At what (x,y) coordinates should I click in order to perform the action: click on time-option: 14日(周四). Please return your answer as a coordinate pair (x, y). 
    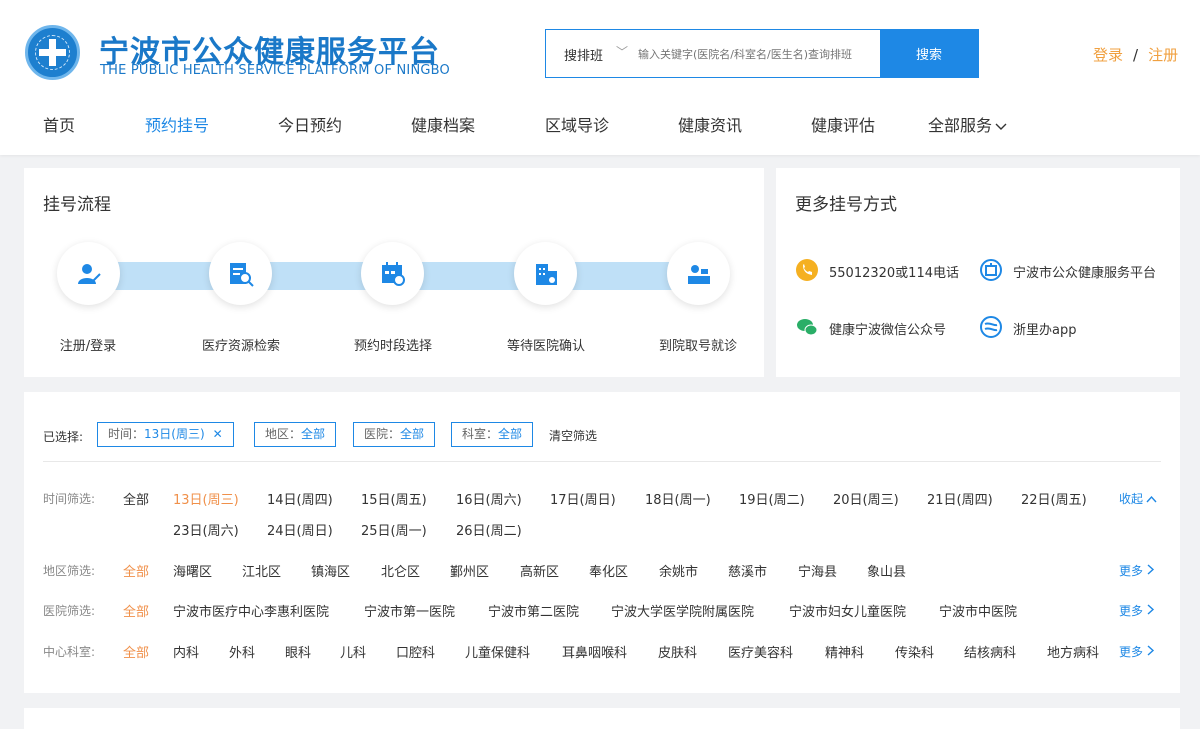
    Looking at the image, I should click on (300, 498).